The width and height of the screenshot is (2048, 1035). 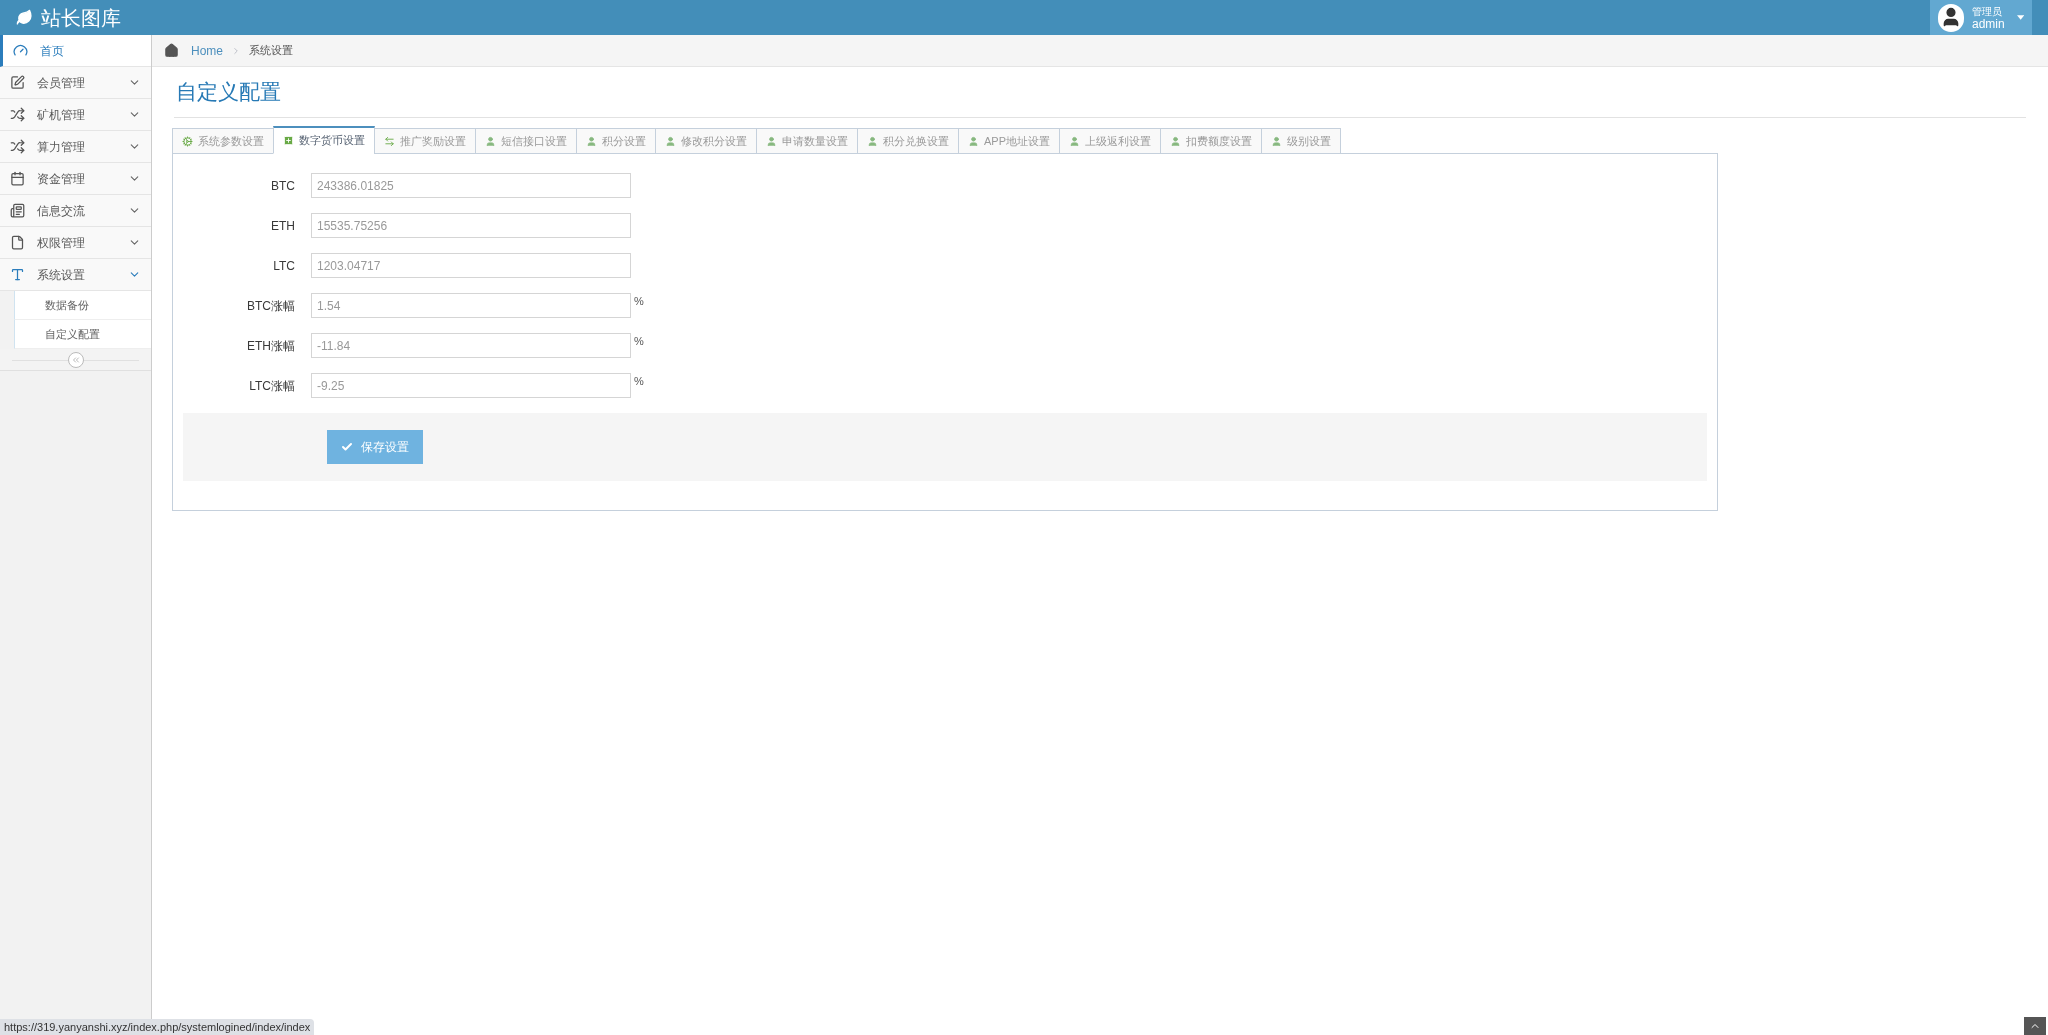 I want to click on home-icon, so click(x=171, y=50).